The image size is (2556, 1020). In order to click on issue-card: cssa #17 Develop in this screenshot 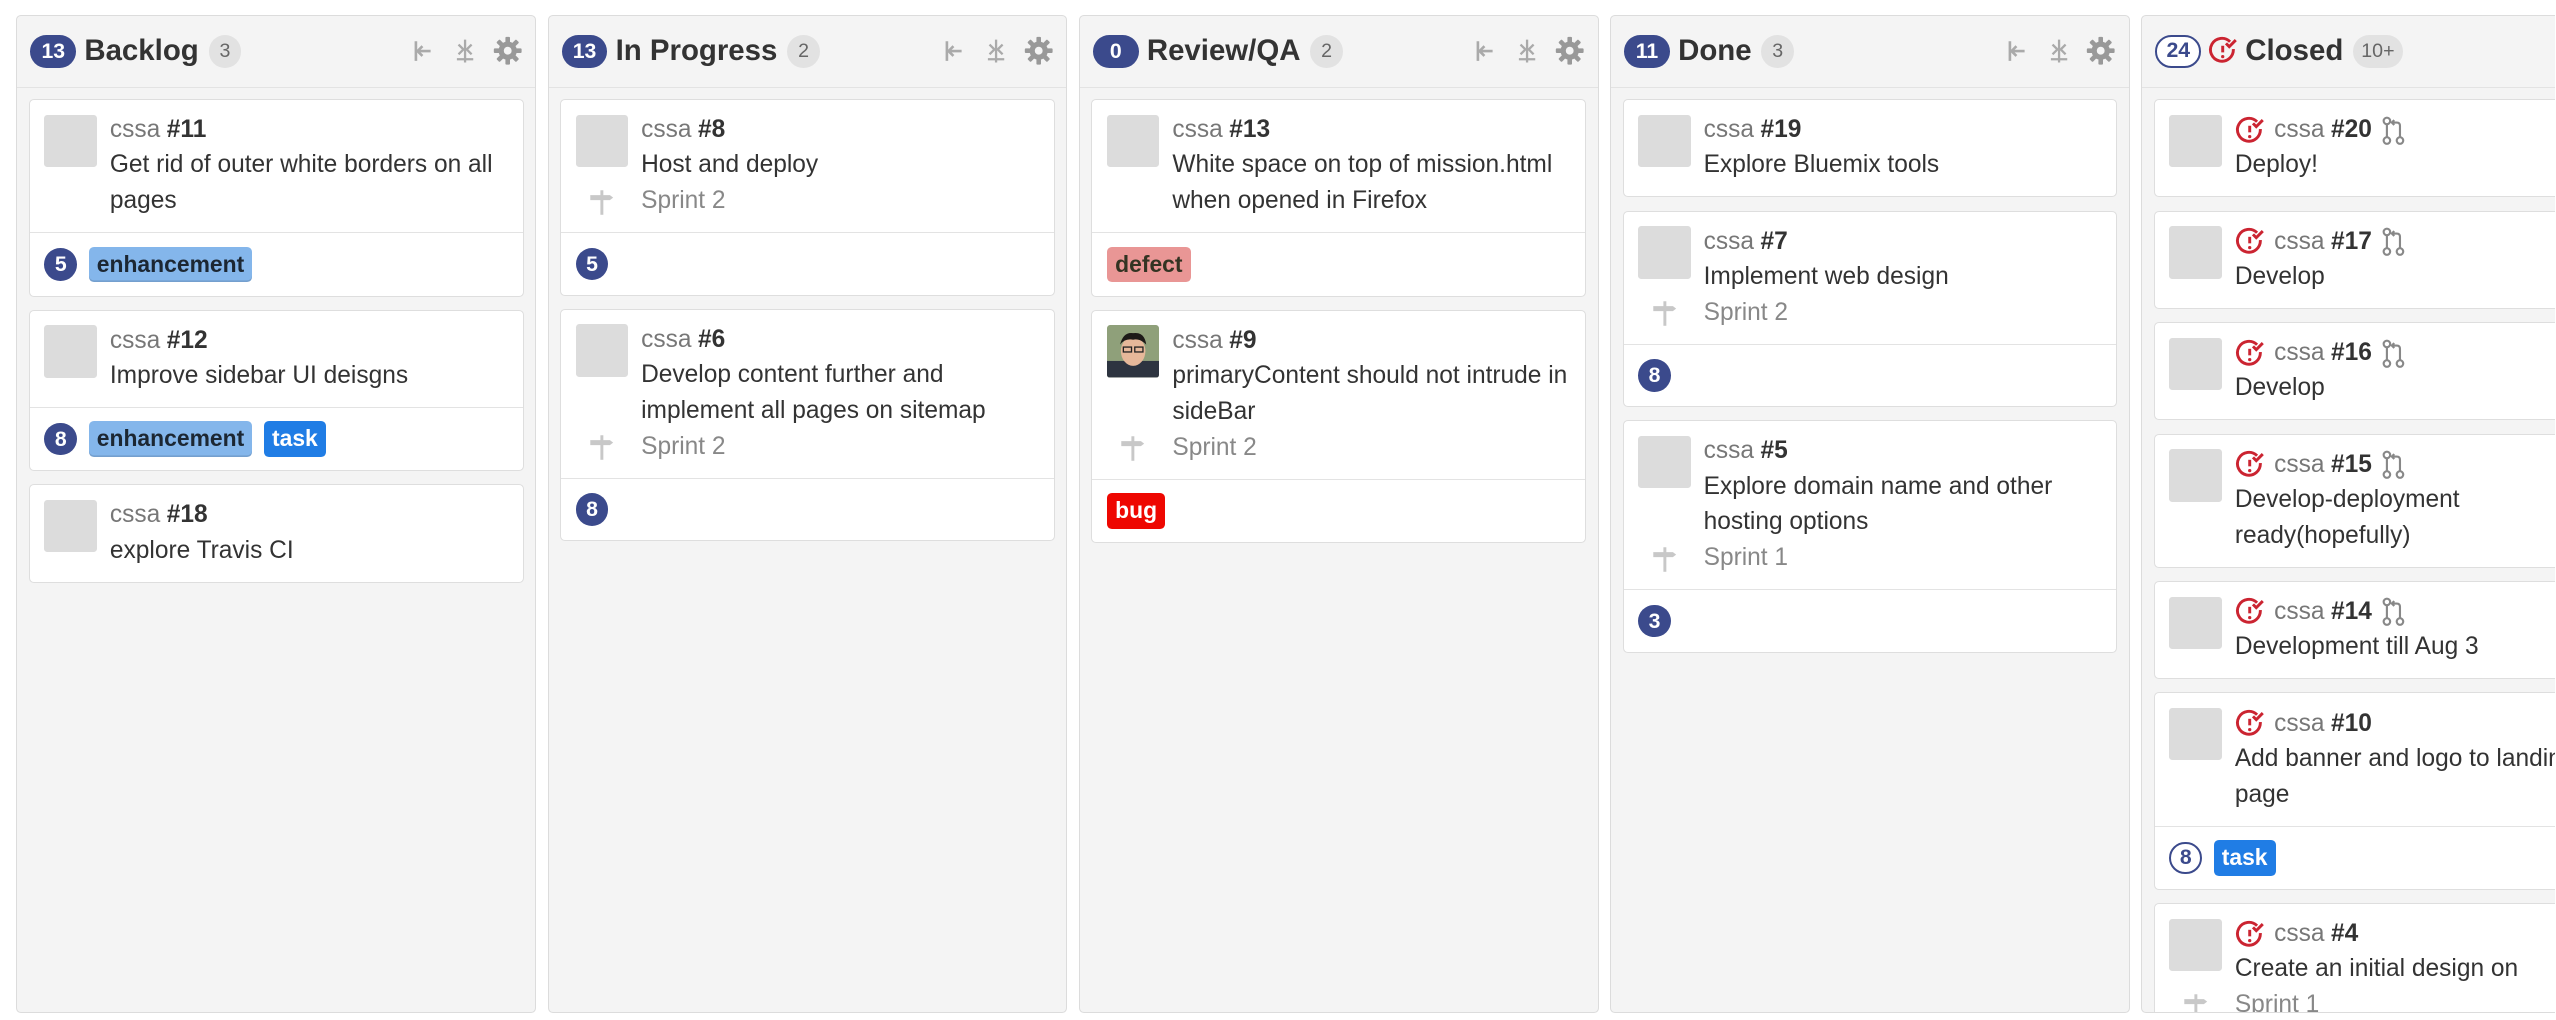, I will do `click(2354, 259)`.